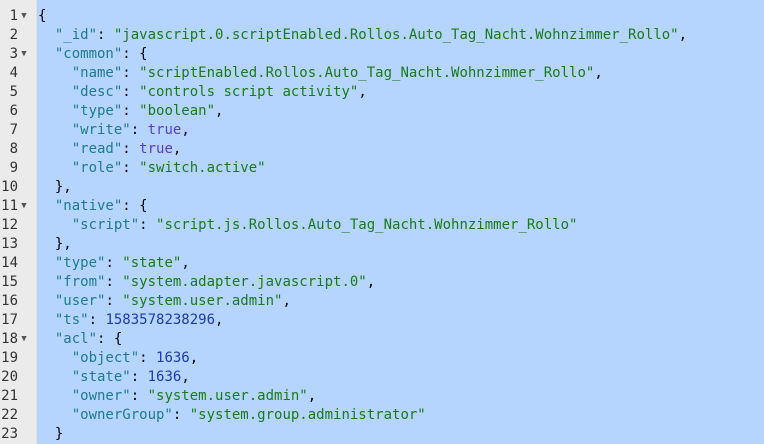 This screenshot has width=764, height=444. What do you see at coordinates (382, 263) in the screenshot?
I see `code-line: 14 "type": "state",` at bounding box center [382, 263].